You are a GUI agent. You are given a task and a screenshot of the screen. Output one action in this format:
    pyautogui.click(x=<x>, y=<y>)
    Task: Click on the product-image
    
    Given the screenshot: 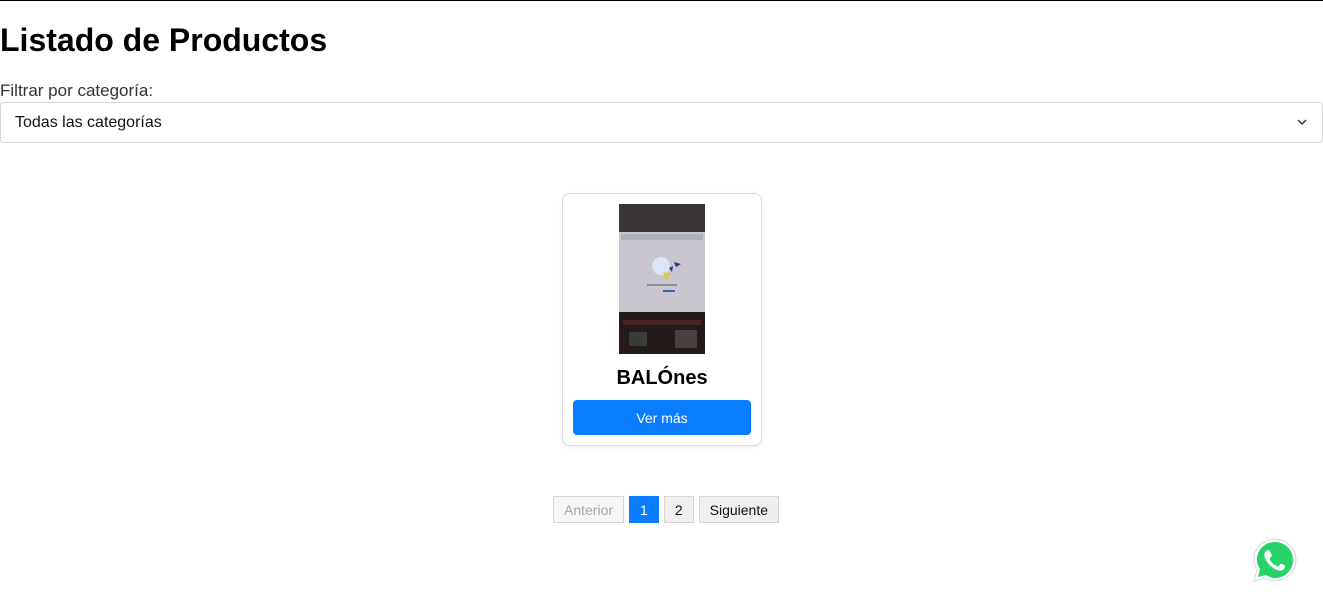 What is the action you would take?
    pyautogui.click(x=662, y=279)
    